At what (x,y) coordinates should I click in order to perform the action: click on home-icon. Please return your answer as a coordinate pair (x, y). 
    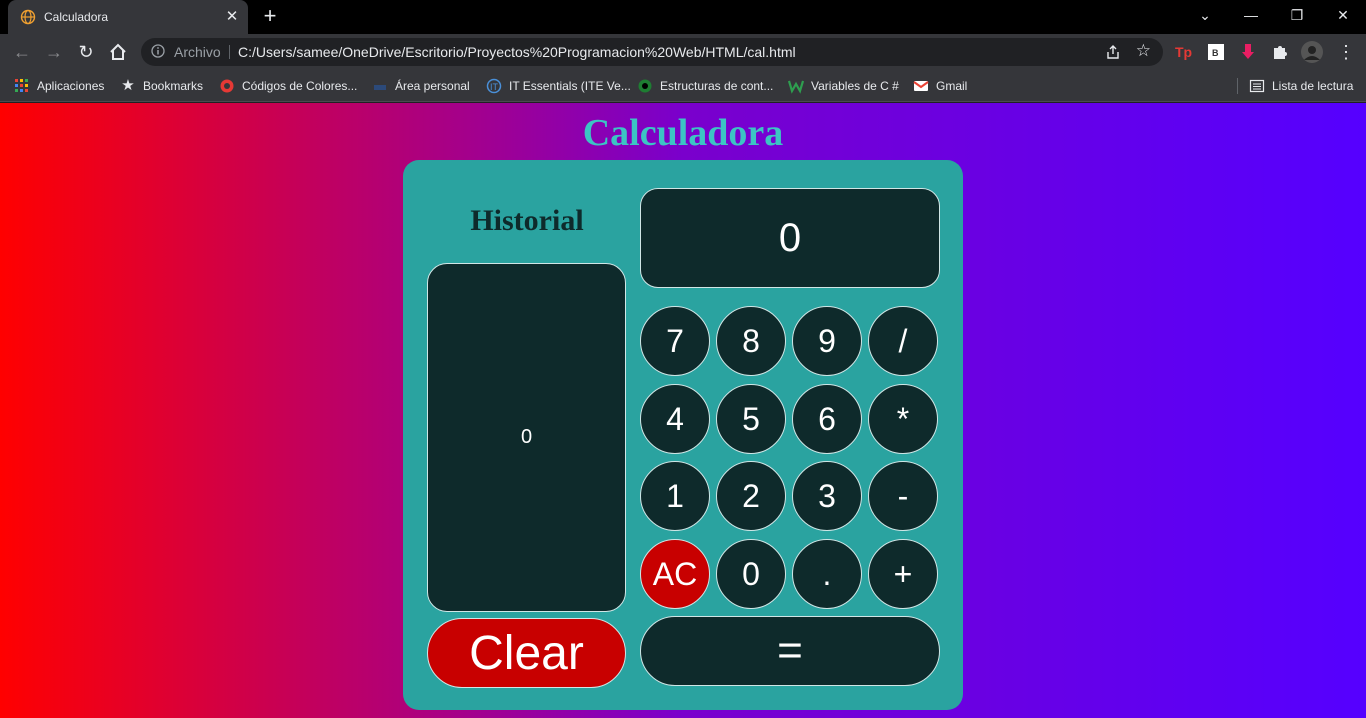
    Looking at the image, I should click on (118, 52).